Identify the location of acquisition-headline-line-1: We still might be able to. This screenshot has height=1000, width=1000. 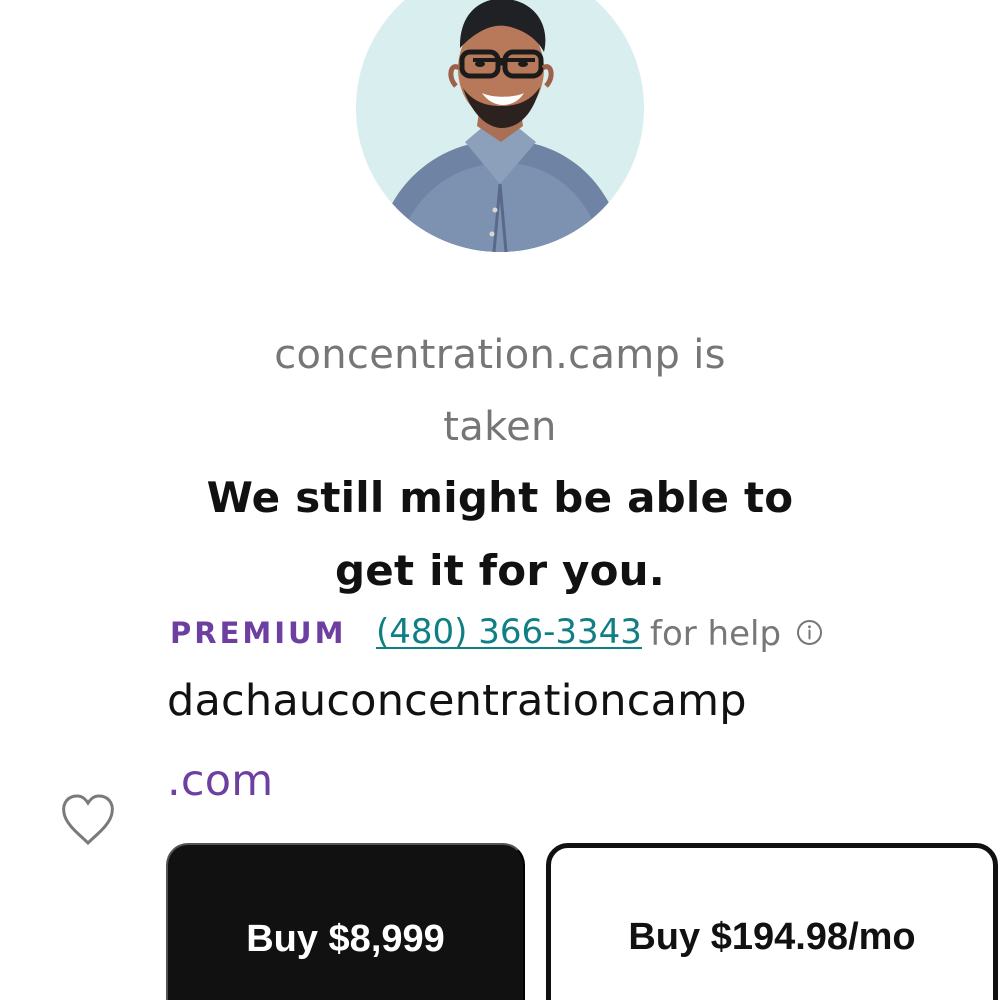
(500, 497).